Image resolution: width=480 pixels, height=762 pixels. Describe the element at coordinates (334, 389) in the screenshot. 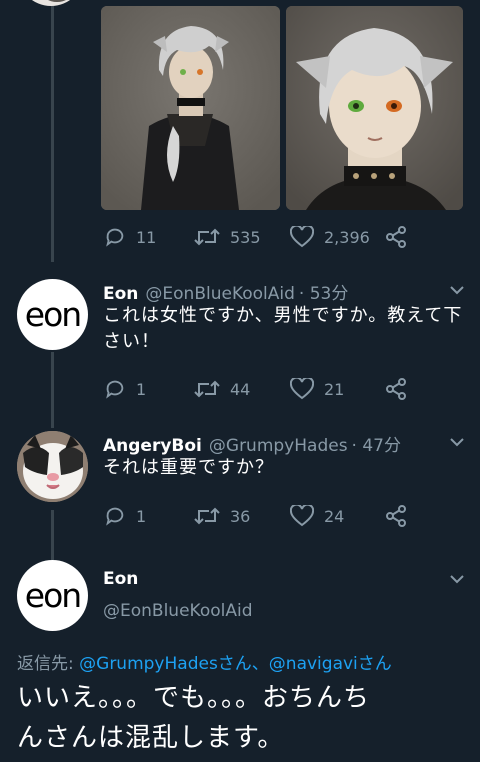

I see `like-count: 21` at that location.